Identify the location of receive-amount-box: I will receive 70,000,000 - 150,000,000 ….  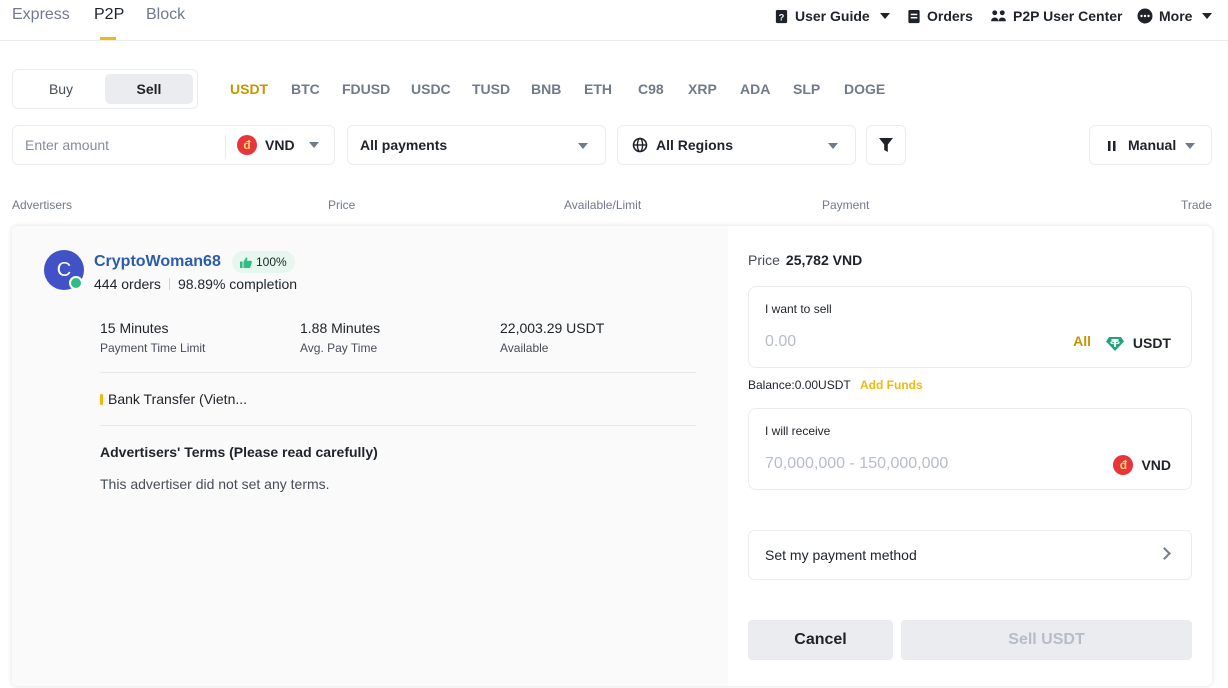
(970, 449).